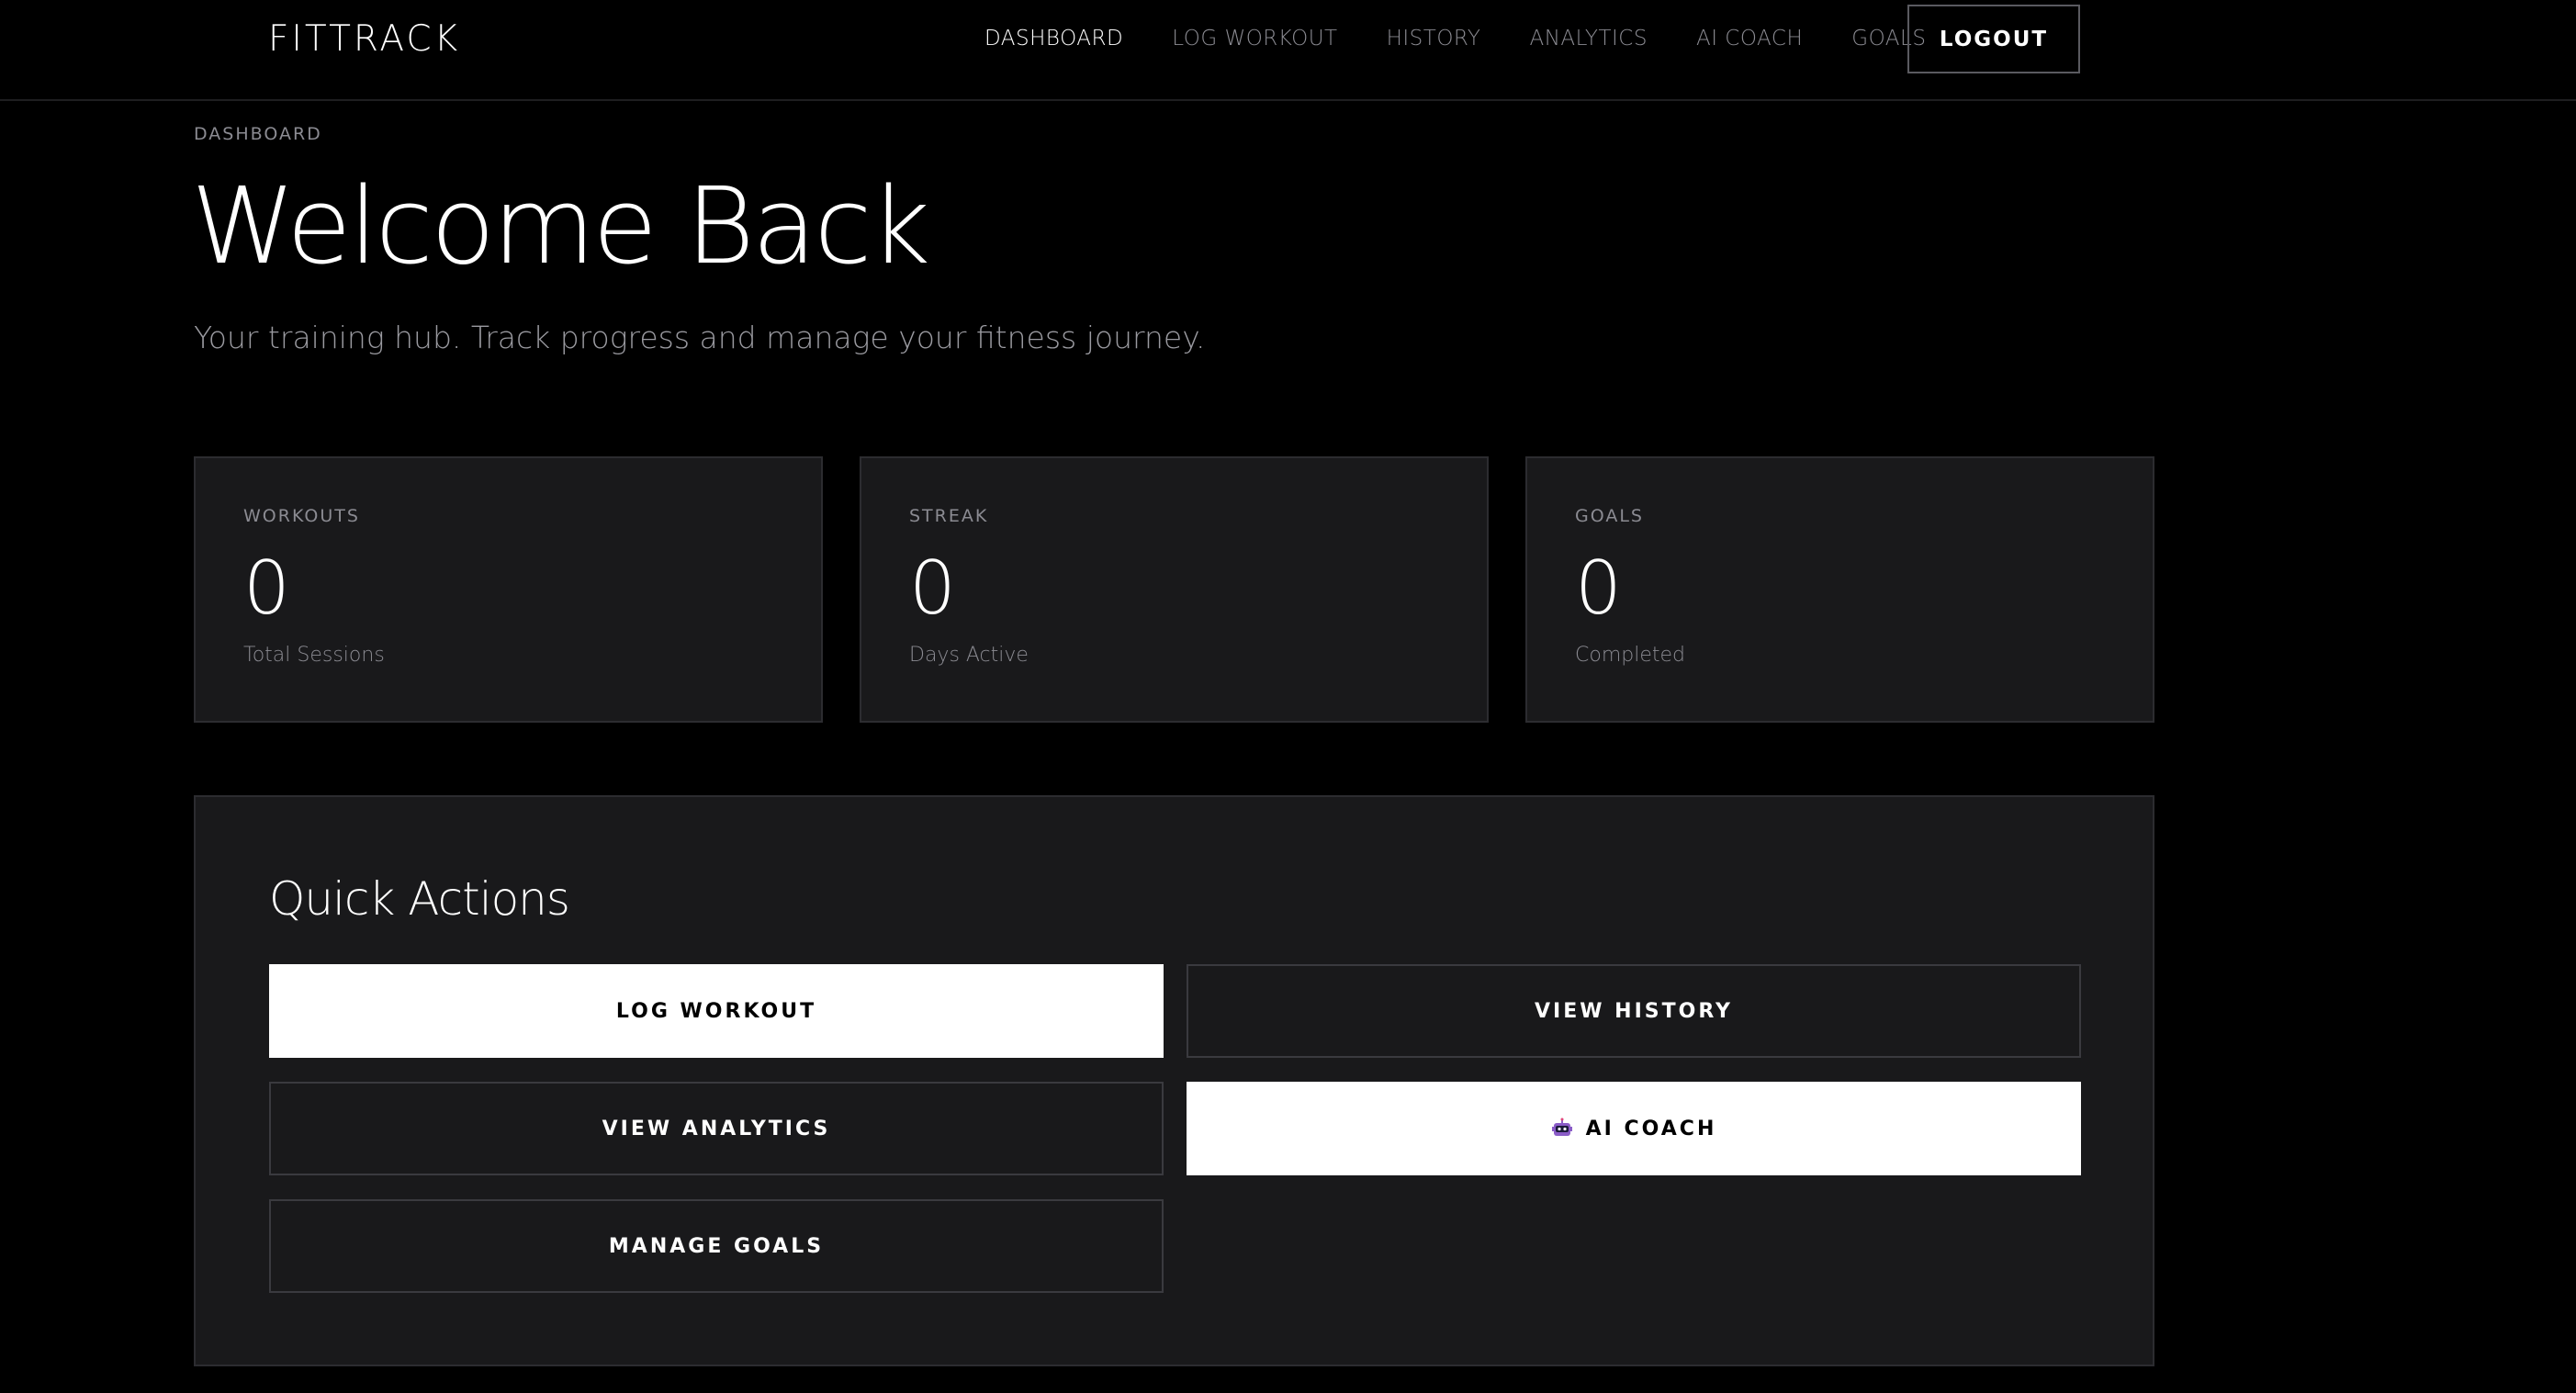 Image resolution: width=2576 pixels, height=1393 pixels. I want to click on button-label: MANAGE GOALS, so click(716, 1246).